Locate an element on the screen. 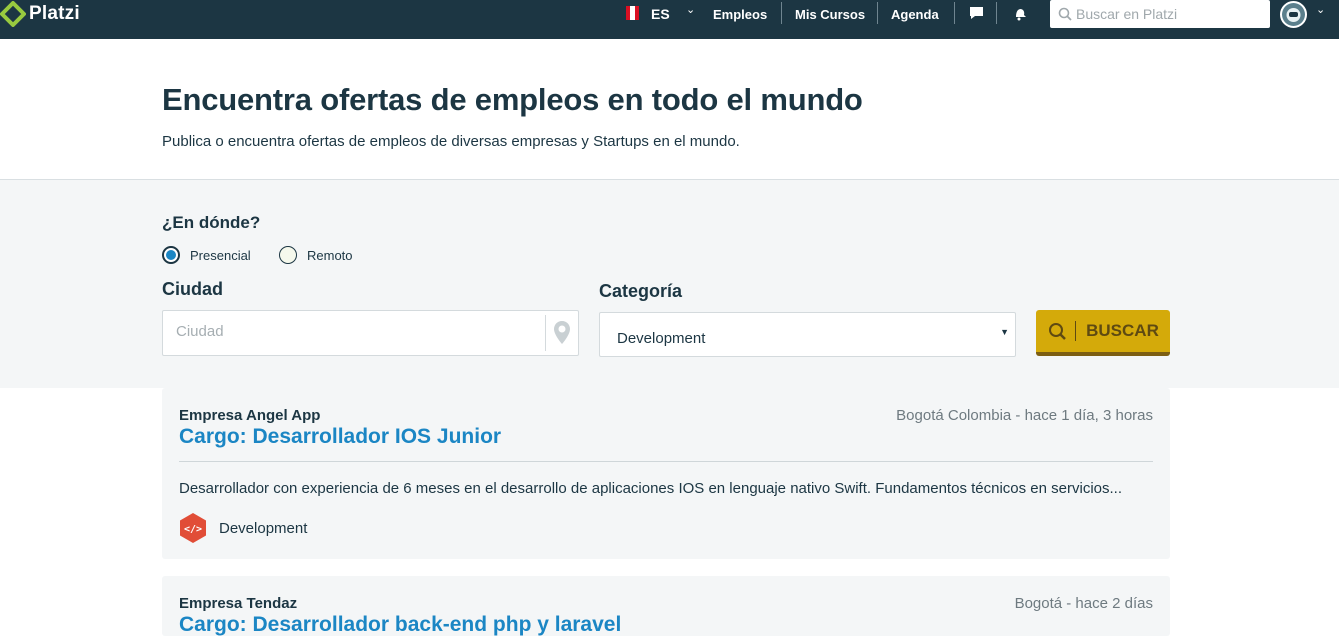 Image resolution: width=1339 pixels, height=637 pixels. job-category: </> Development is located at coordinates (243, 528).